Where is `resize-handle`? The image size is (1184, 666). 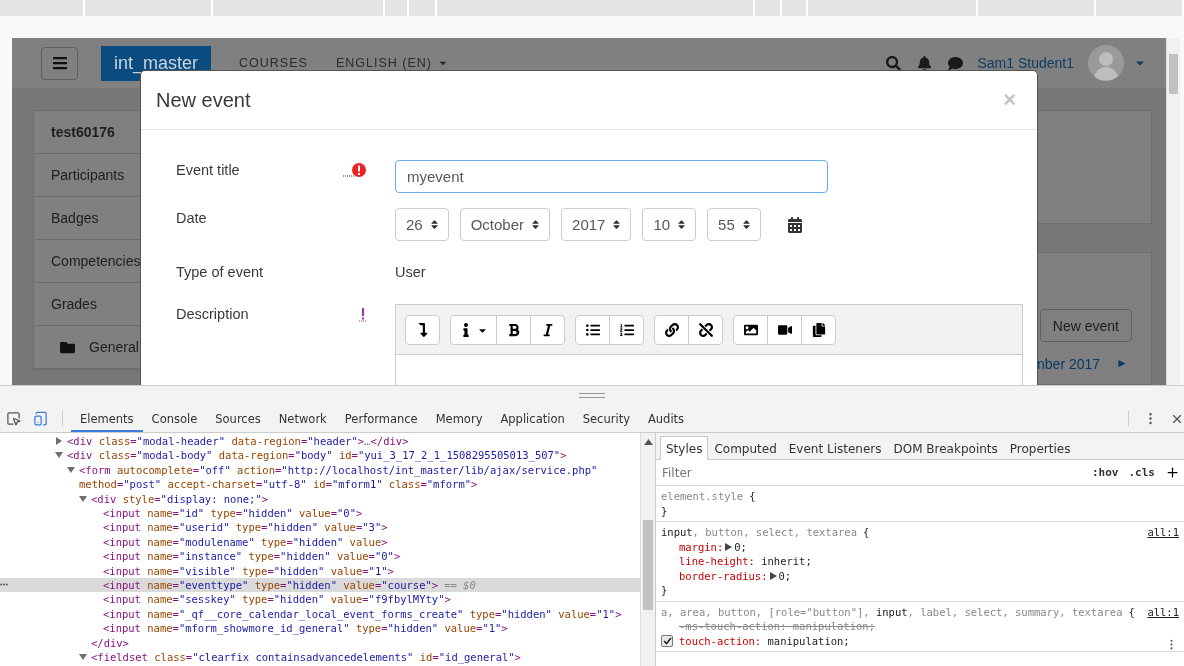 resize-handle is located at coordinates (592, 395).